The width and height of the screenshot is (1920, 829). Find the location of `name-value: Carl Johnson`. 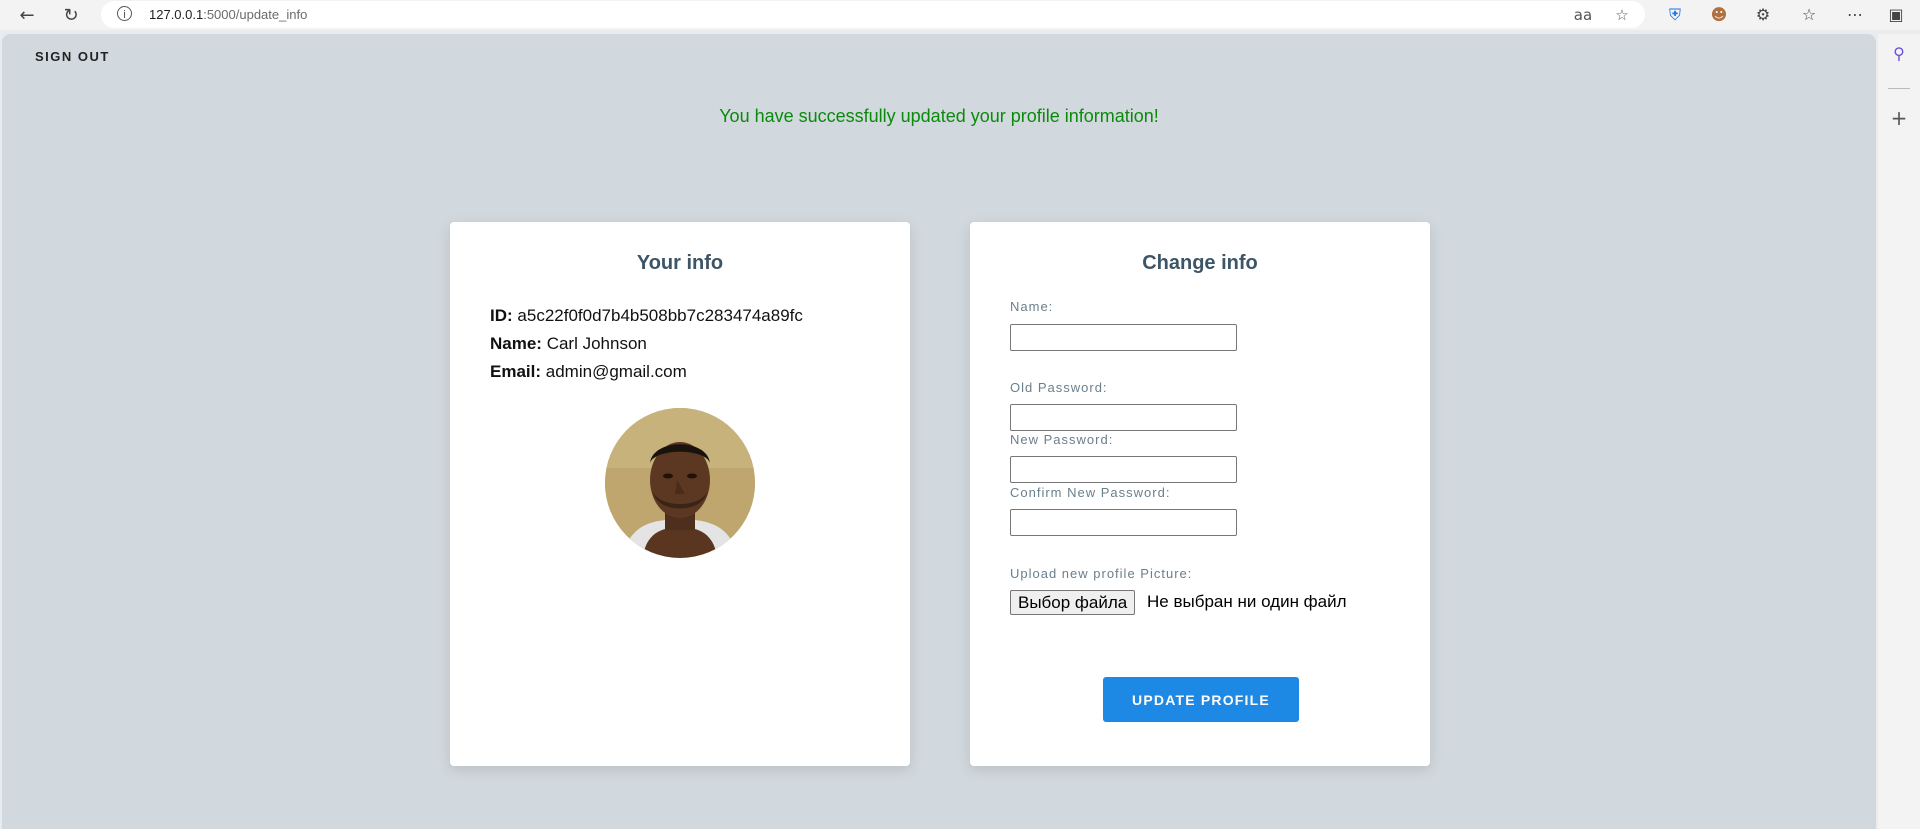

name-value: Carl Johnson is located at coordinates (596, 343).